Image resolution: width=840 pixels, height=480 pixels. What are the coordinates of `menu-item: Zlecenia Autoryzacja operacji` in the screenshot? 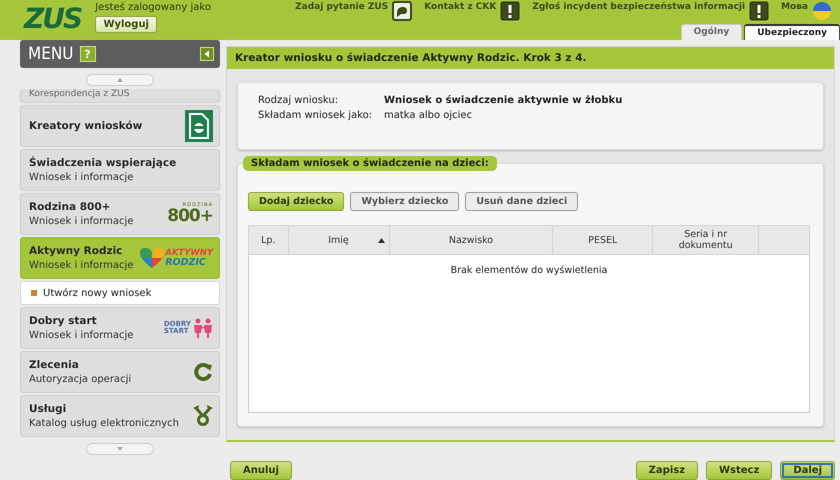 It's located at (120, 372).